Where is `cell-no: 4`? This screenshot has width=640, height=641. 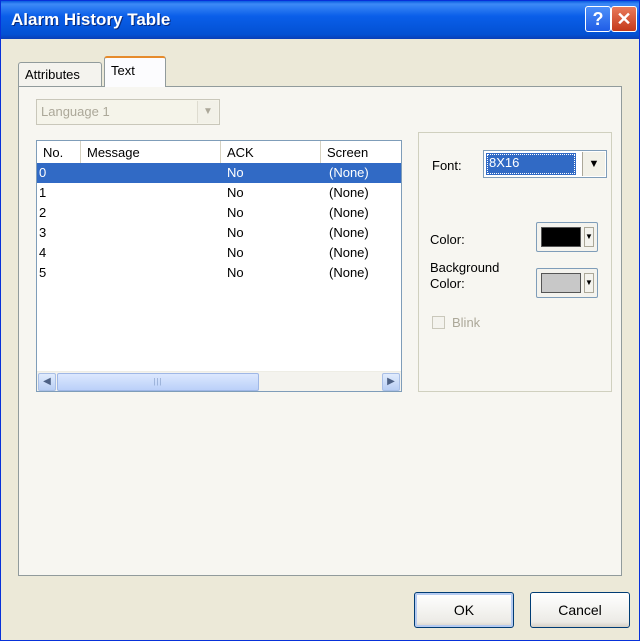 cell-no: 4 is located at coordinates (43, 252).